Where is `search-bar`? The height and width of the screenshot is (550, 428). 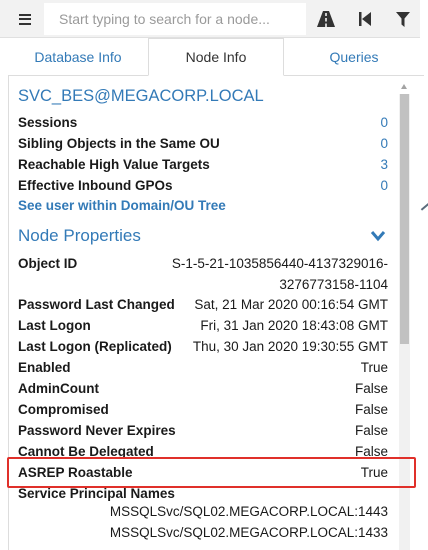
search-bar is located at coordinates (210, 19).